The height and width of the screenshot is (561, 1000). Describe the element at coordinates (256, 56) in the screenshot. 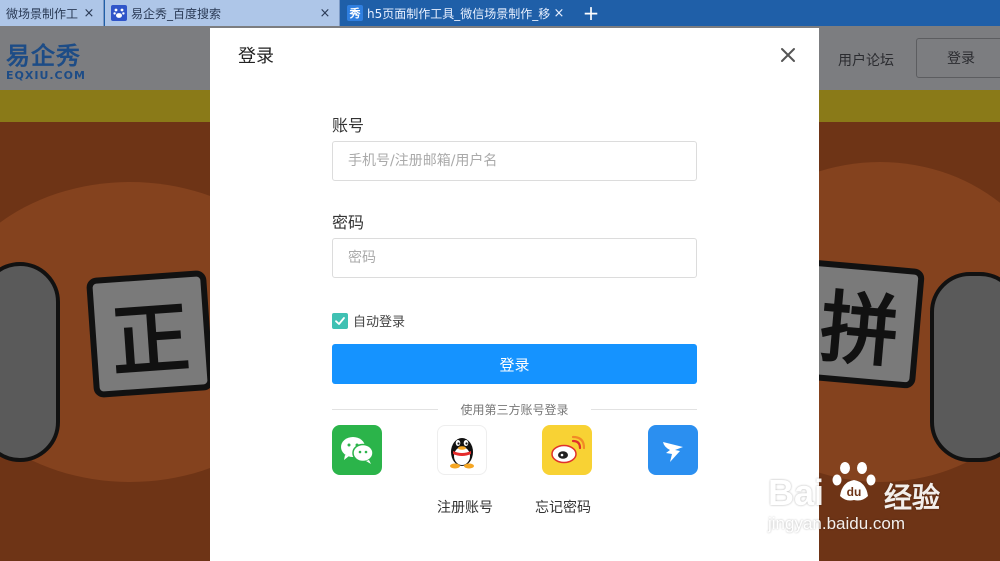

I see `modal-title: 登录` at that location.